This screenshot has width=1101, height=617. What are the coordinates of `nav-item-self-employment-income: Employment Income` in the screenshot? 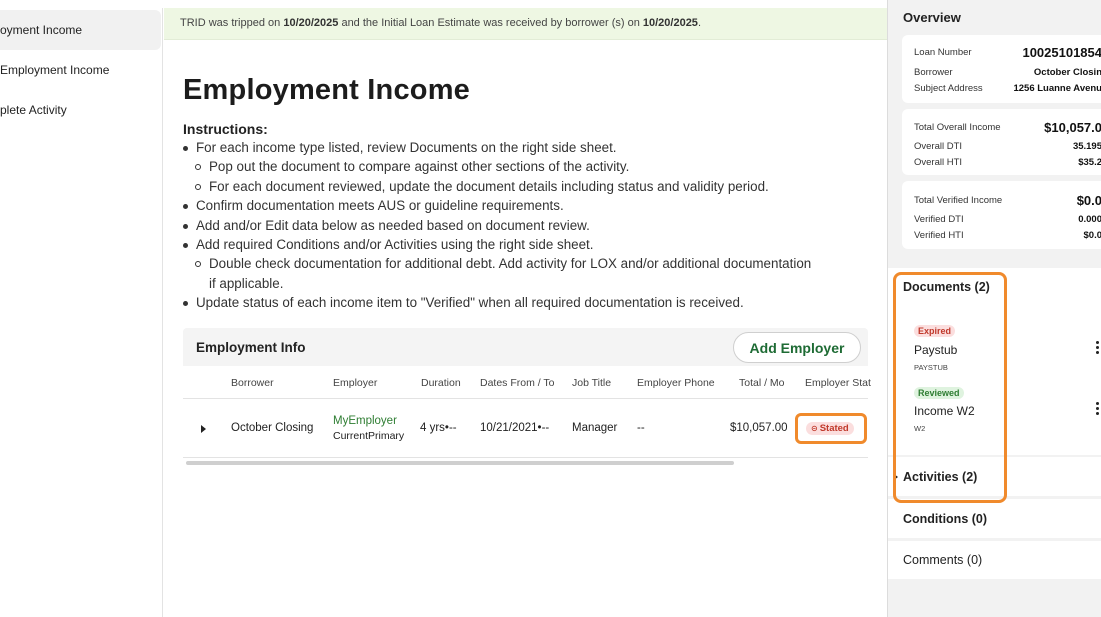 It's located at (80, 70).